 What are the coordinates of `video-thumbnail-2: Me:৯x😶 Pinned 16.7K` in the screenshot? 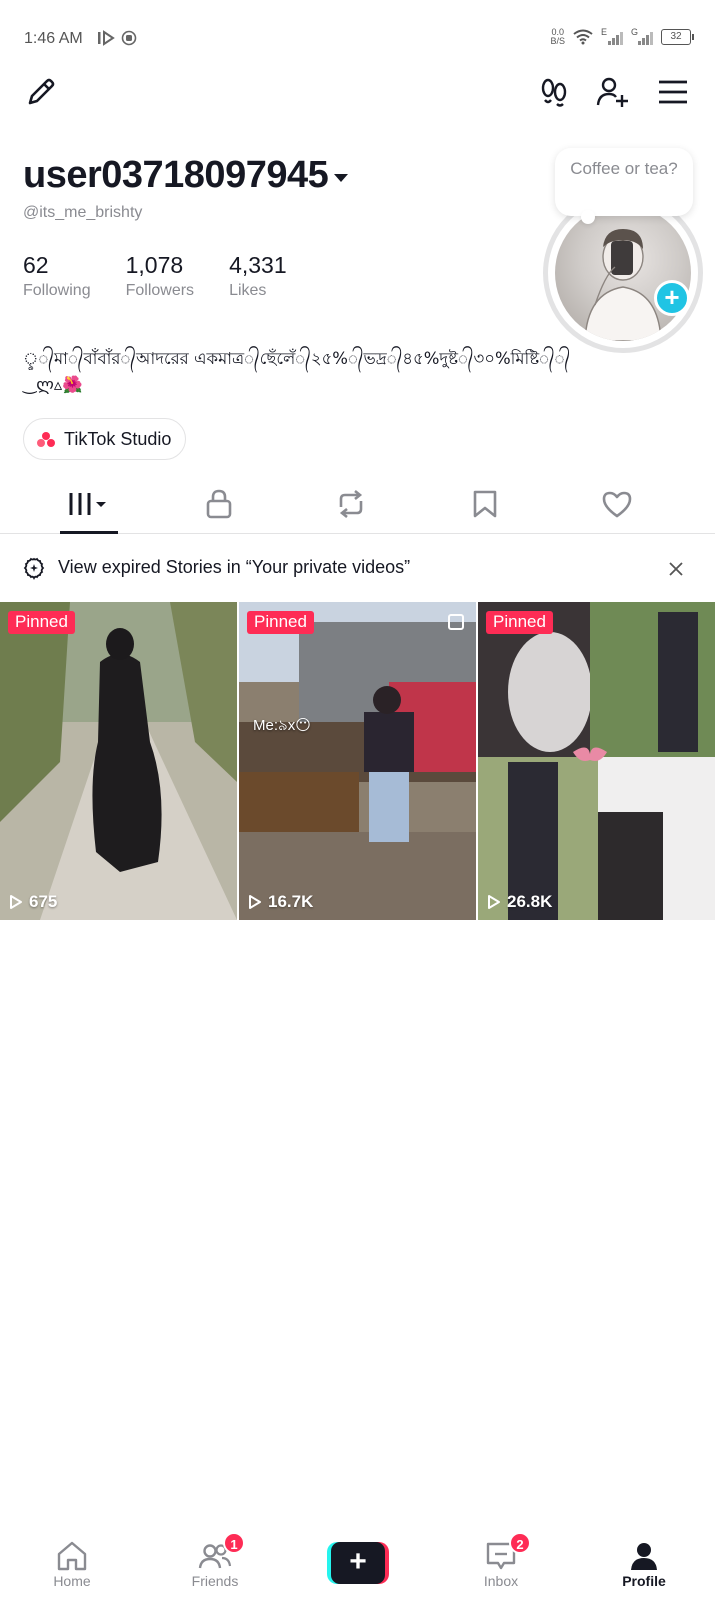 It's located at (357, 761).